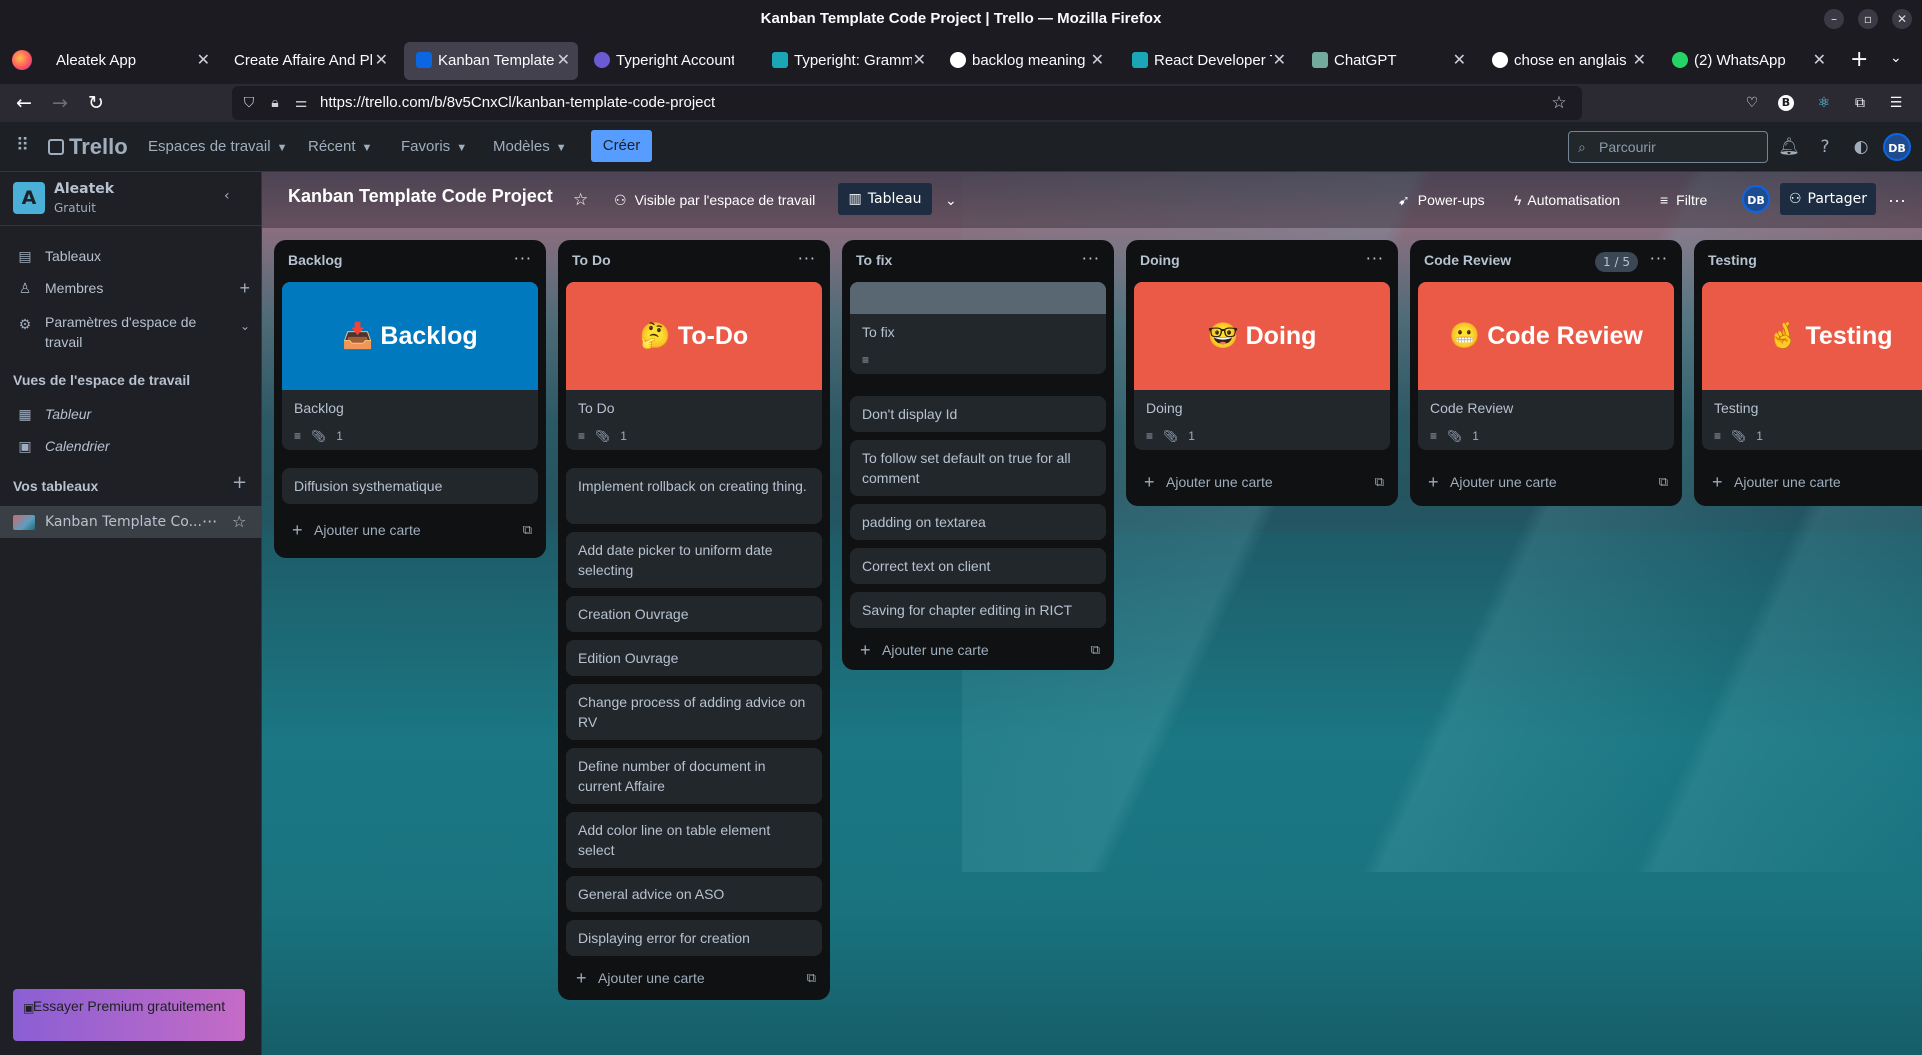 Image resolution: width=1922 pixels, height=1055 pixels. I want to click on menu-templates: Modèles ▼, so click(530, 147).